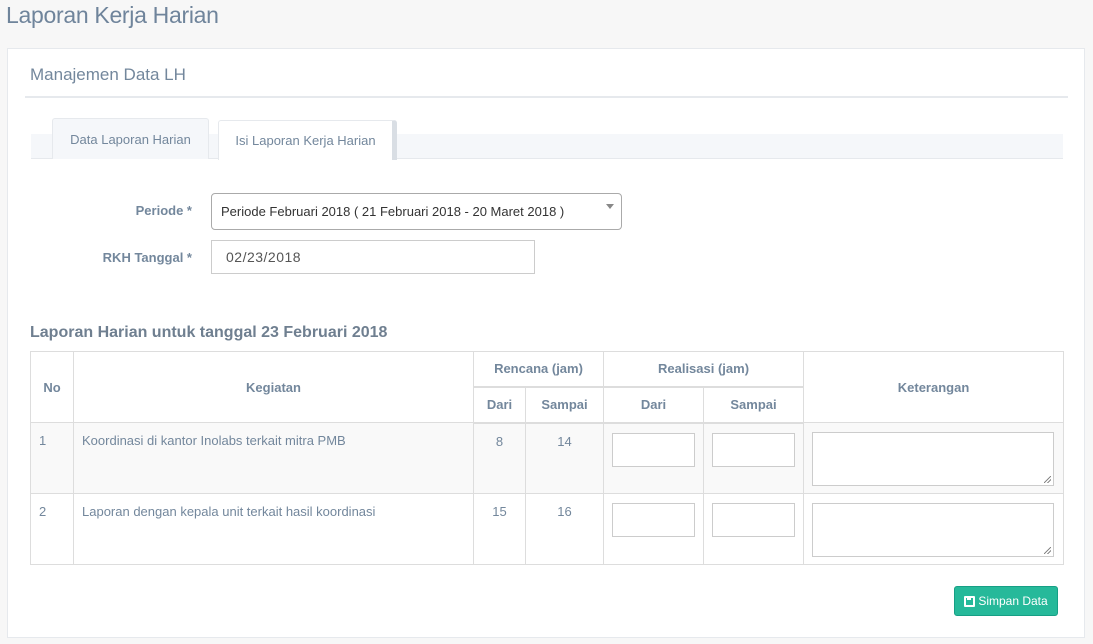 This screenshot has height=644, width=1093. Describe the element at coordinates (546, 97) in the screenshot. I see `divider` at that location.